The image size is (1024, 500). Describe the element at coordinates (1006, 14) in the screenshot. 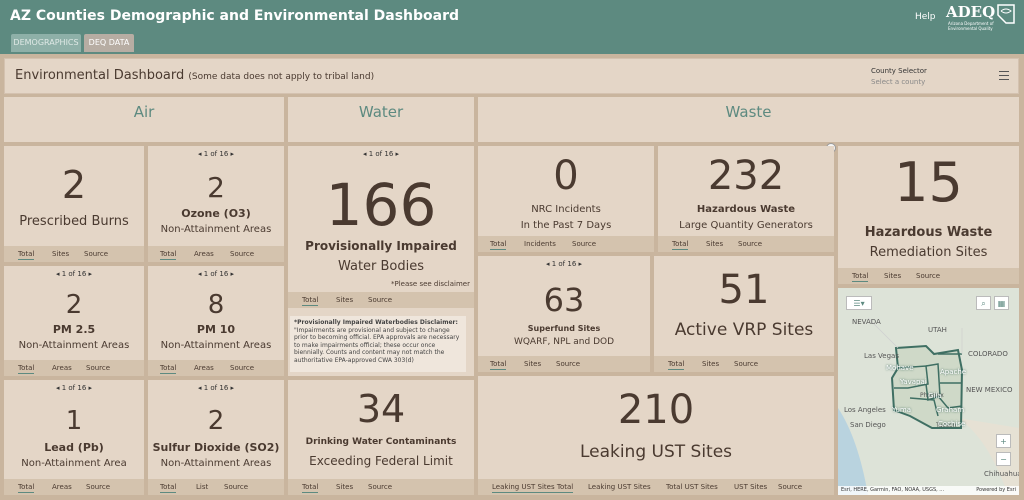

I see `logo-icon` at that location.